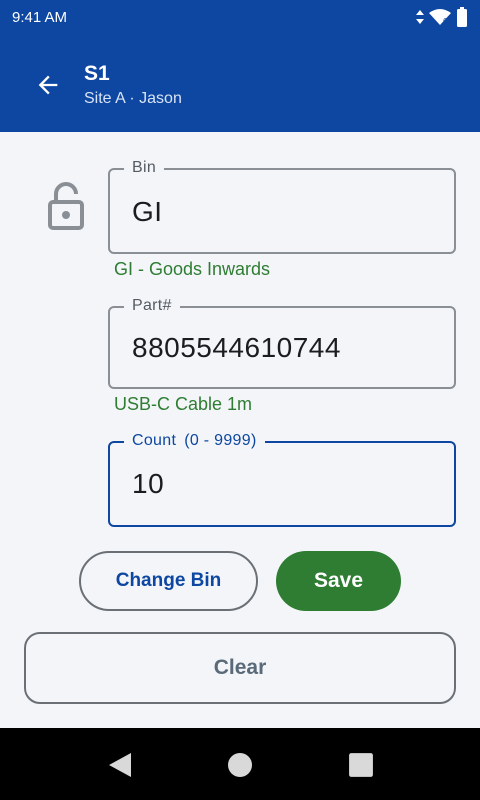 This screenshot has height=800, width=480. Describe the element at coordinates (236, 347) in the screenshot. I see `part-number-field-value: 8805544610744` at that location.